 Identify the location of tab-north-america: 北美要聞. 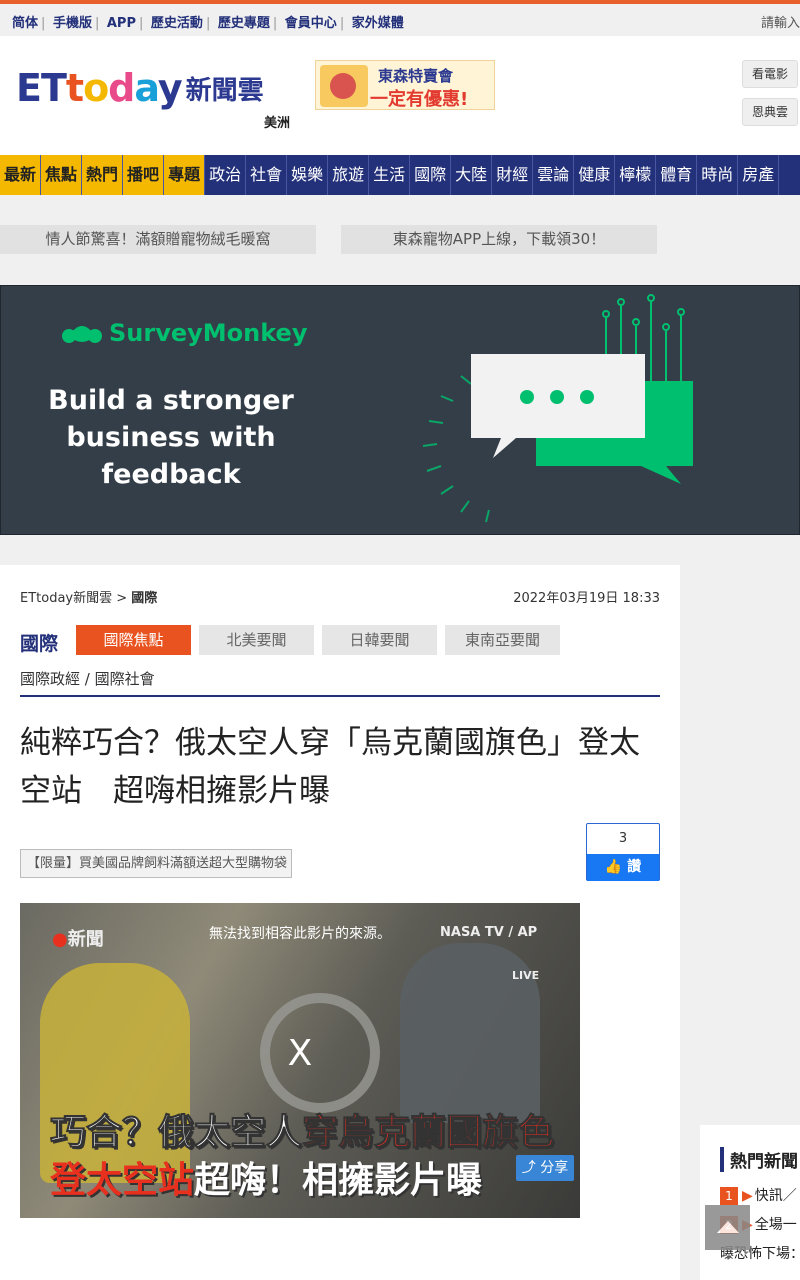
(256, 640).